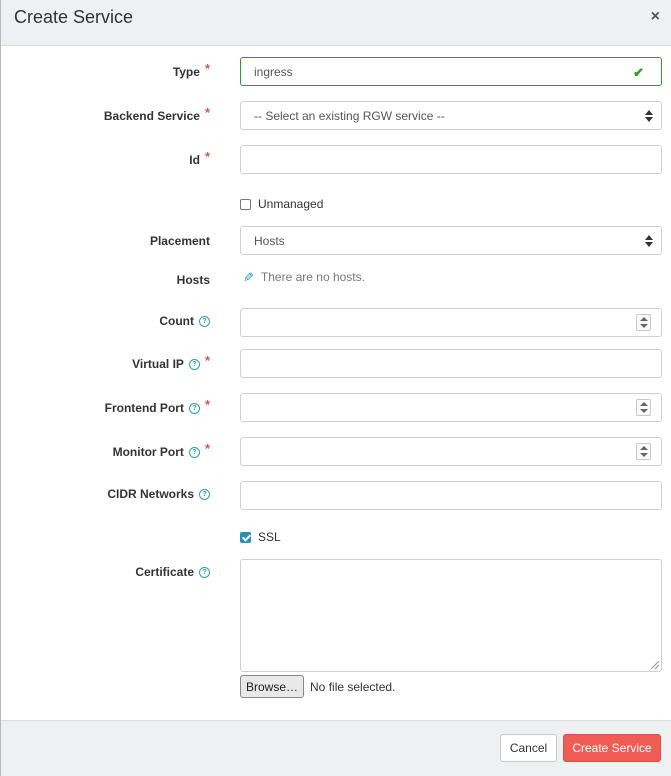 This screenshot has height=776, width=671. I want to click on certificate-textarea, so click(451, 615).